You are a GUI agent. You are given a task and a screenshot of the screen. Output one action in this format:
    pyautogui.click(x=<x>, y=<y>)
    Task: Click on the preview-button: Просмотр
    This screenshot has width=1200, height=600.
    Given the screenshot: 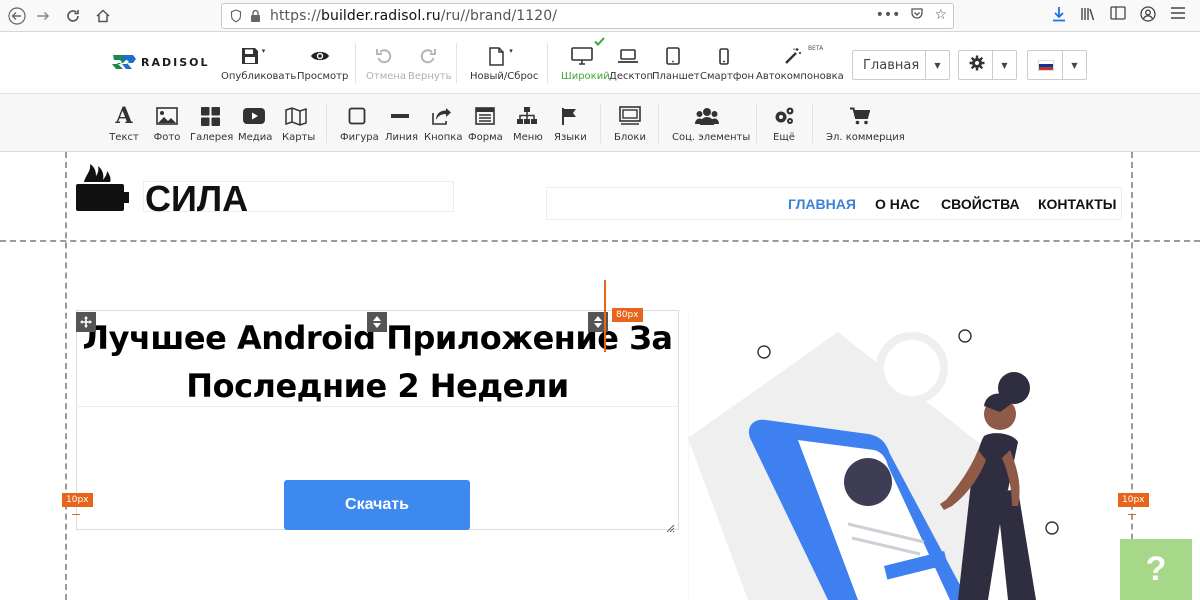 What is the action you would take?
    pyautogui.click(x=322, y=63)
    